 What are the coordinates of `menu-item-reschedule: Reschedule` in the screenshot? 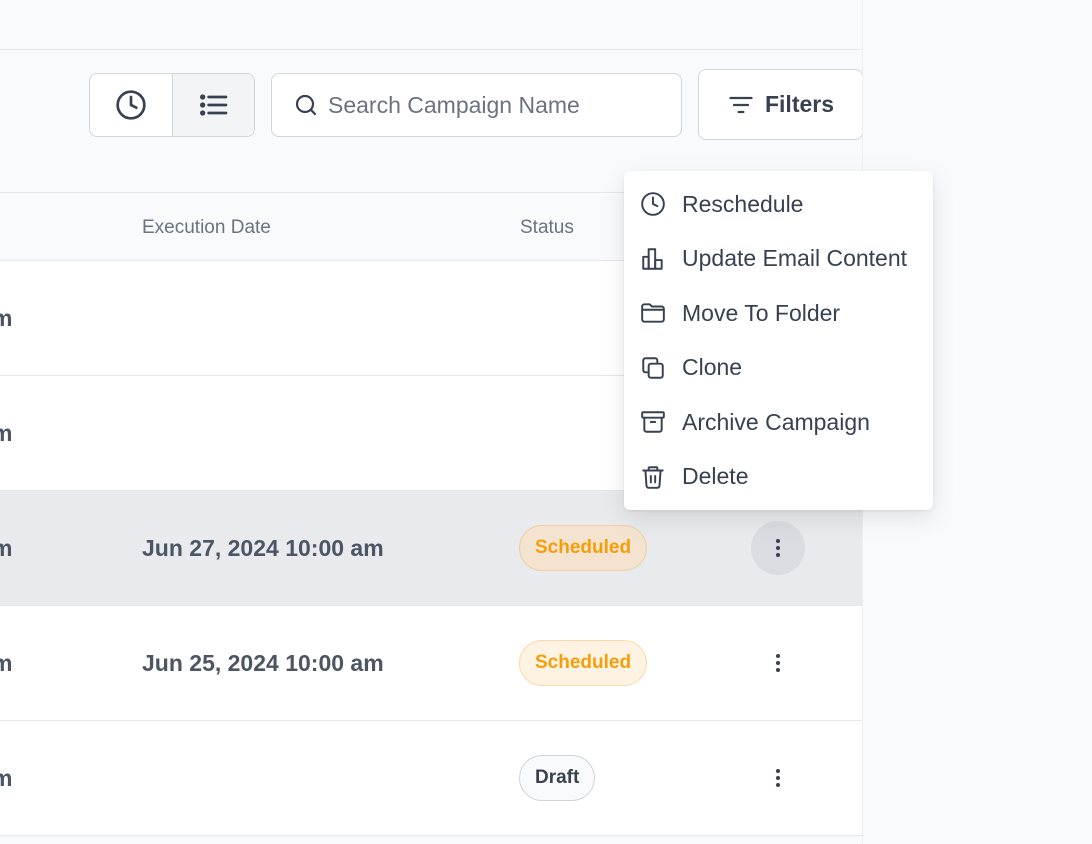 It's located at (778, 204).